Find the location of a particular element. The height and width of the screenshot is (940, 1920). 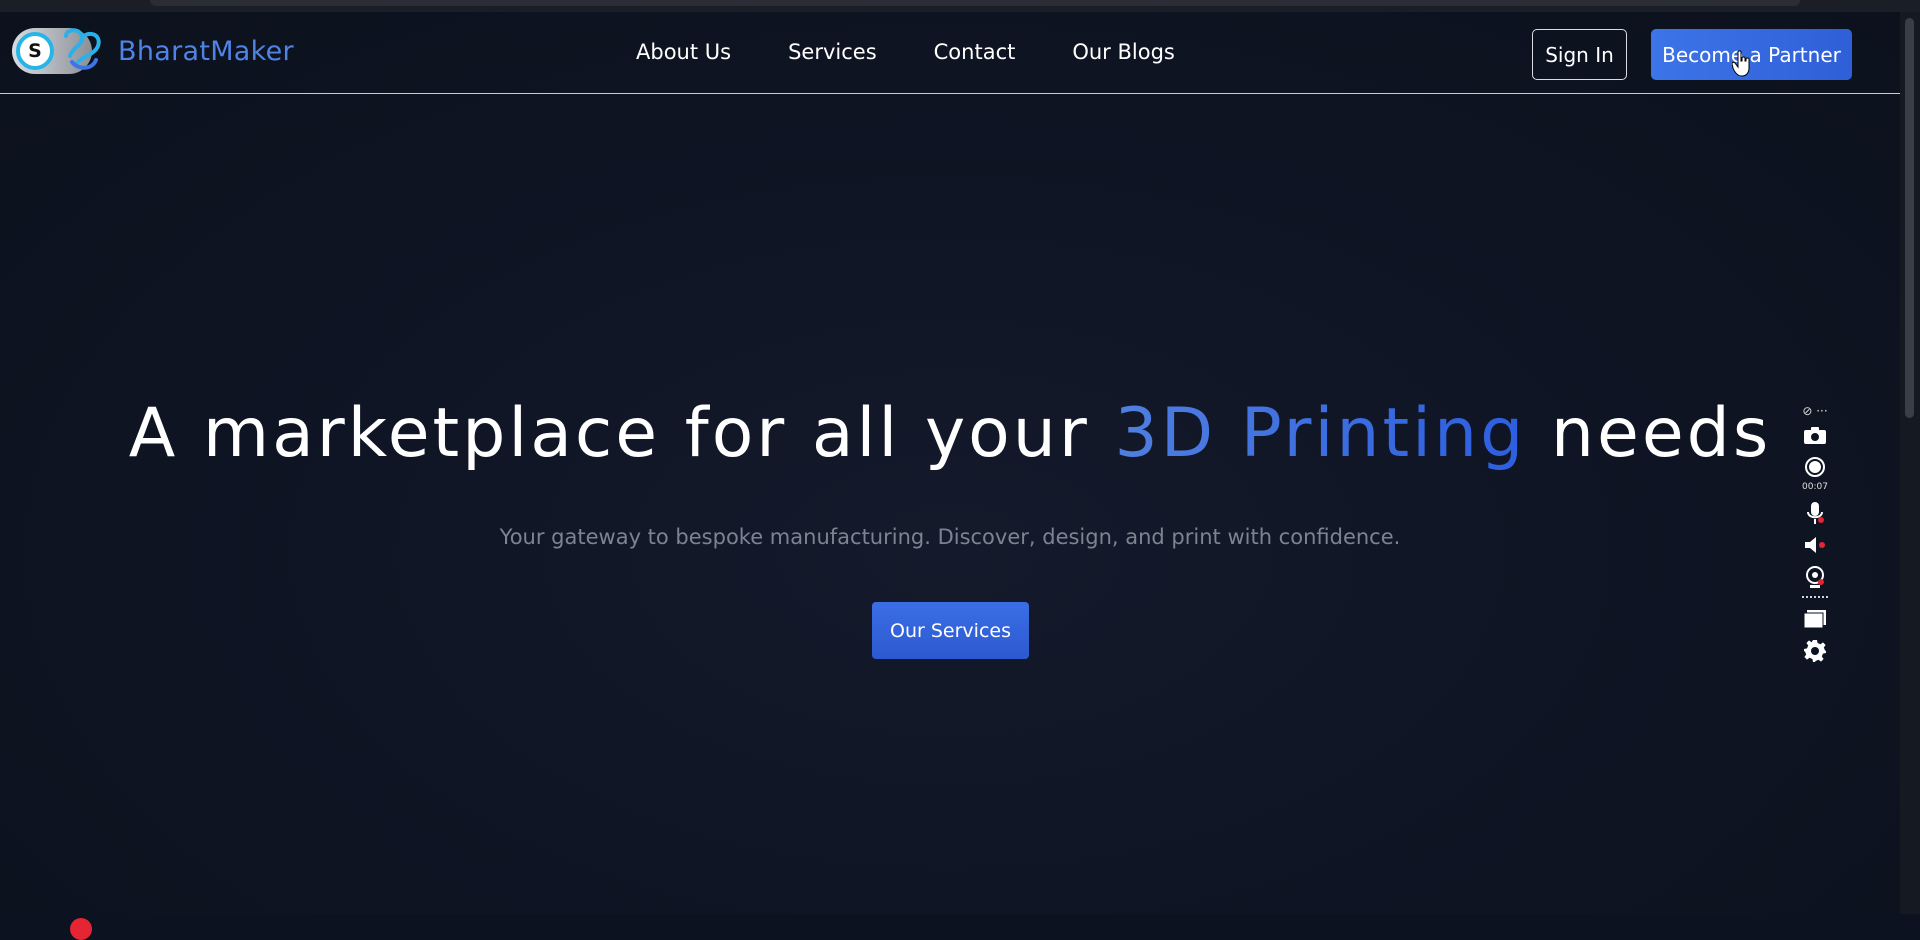

recording-indicator is located at coordinates (81, 929).